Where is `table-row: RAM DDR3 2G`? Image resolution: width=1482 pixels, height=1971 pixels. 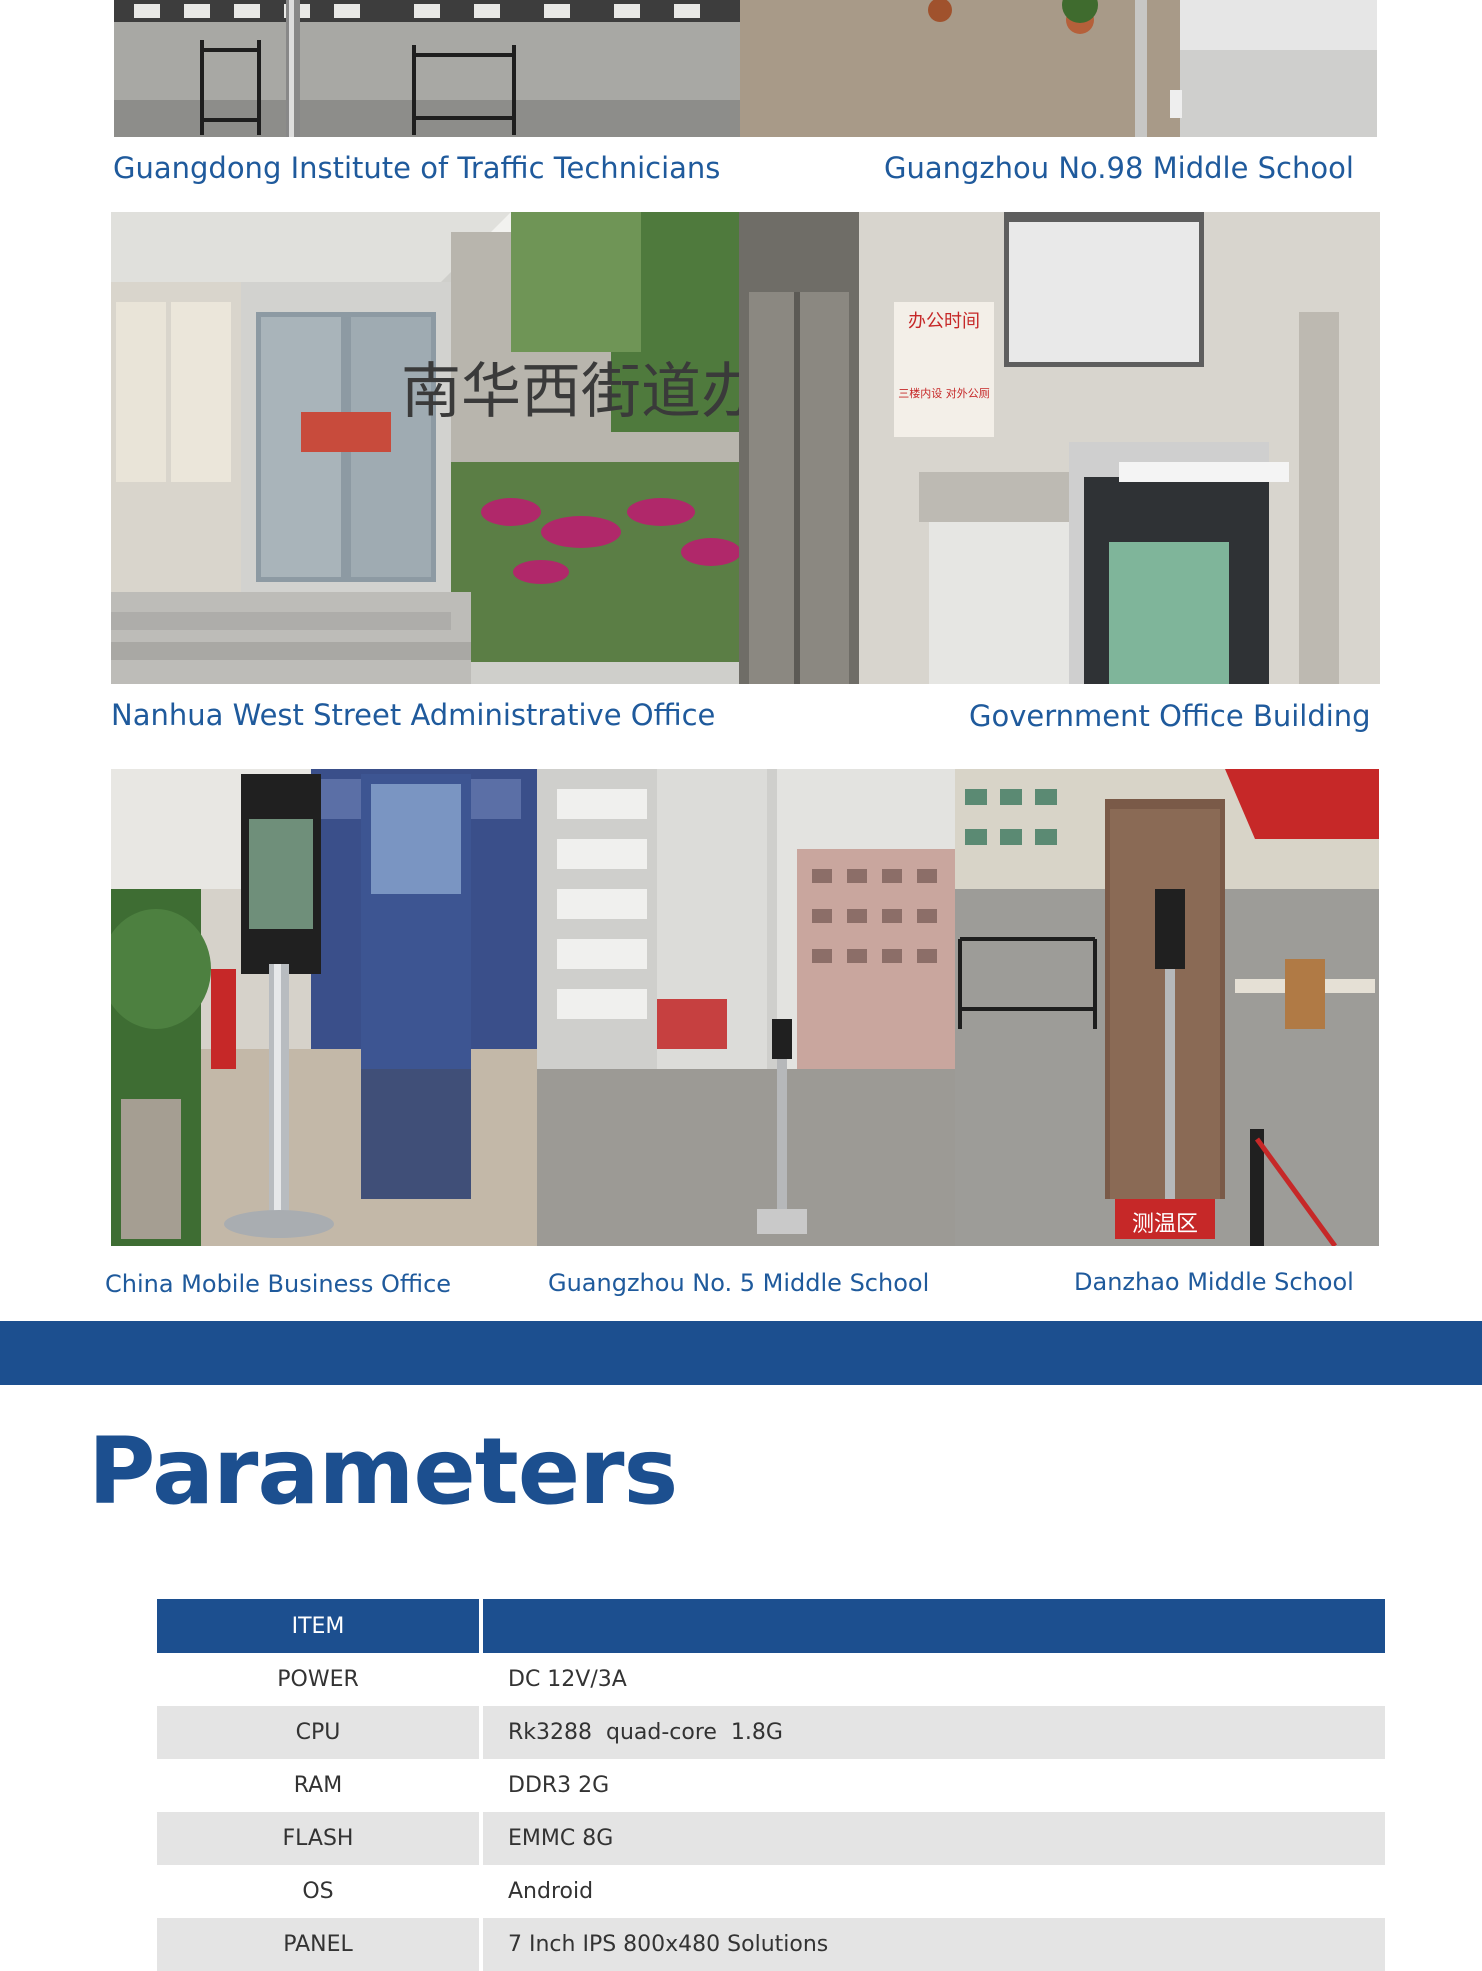 table-row: RAM DDR3 2G is located at coordinates (771, 1785).